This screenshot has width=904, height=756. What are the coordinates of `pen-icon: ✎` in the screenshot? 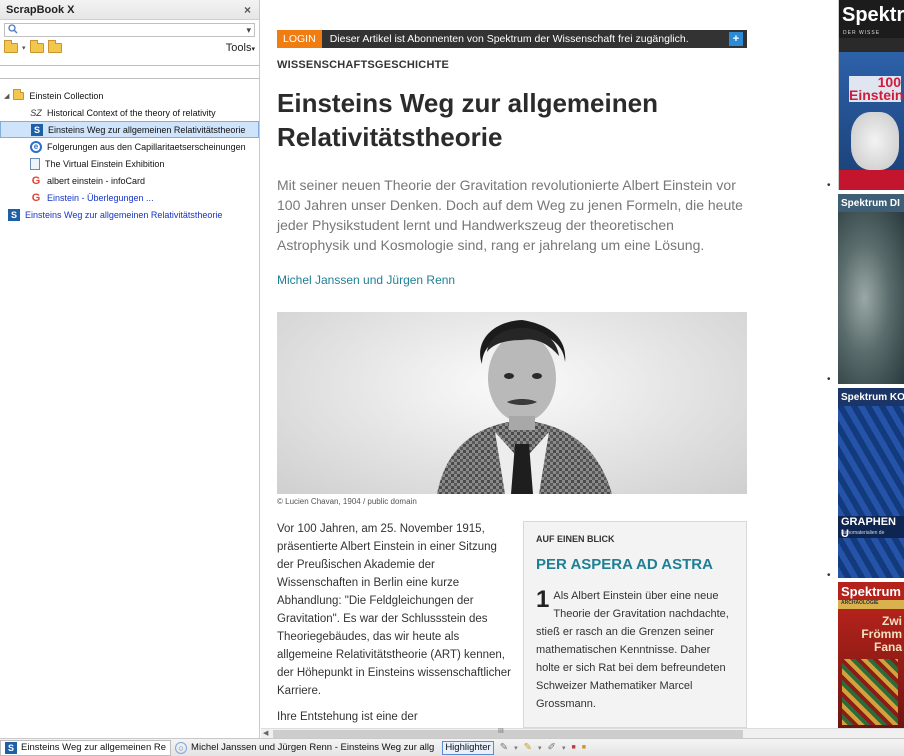 It's located at (528, 747).